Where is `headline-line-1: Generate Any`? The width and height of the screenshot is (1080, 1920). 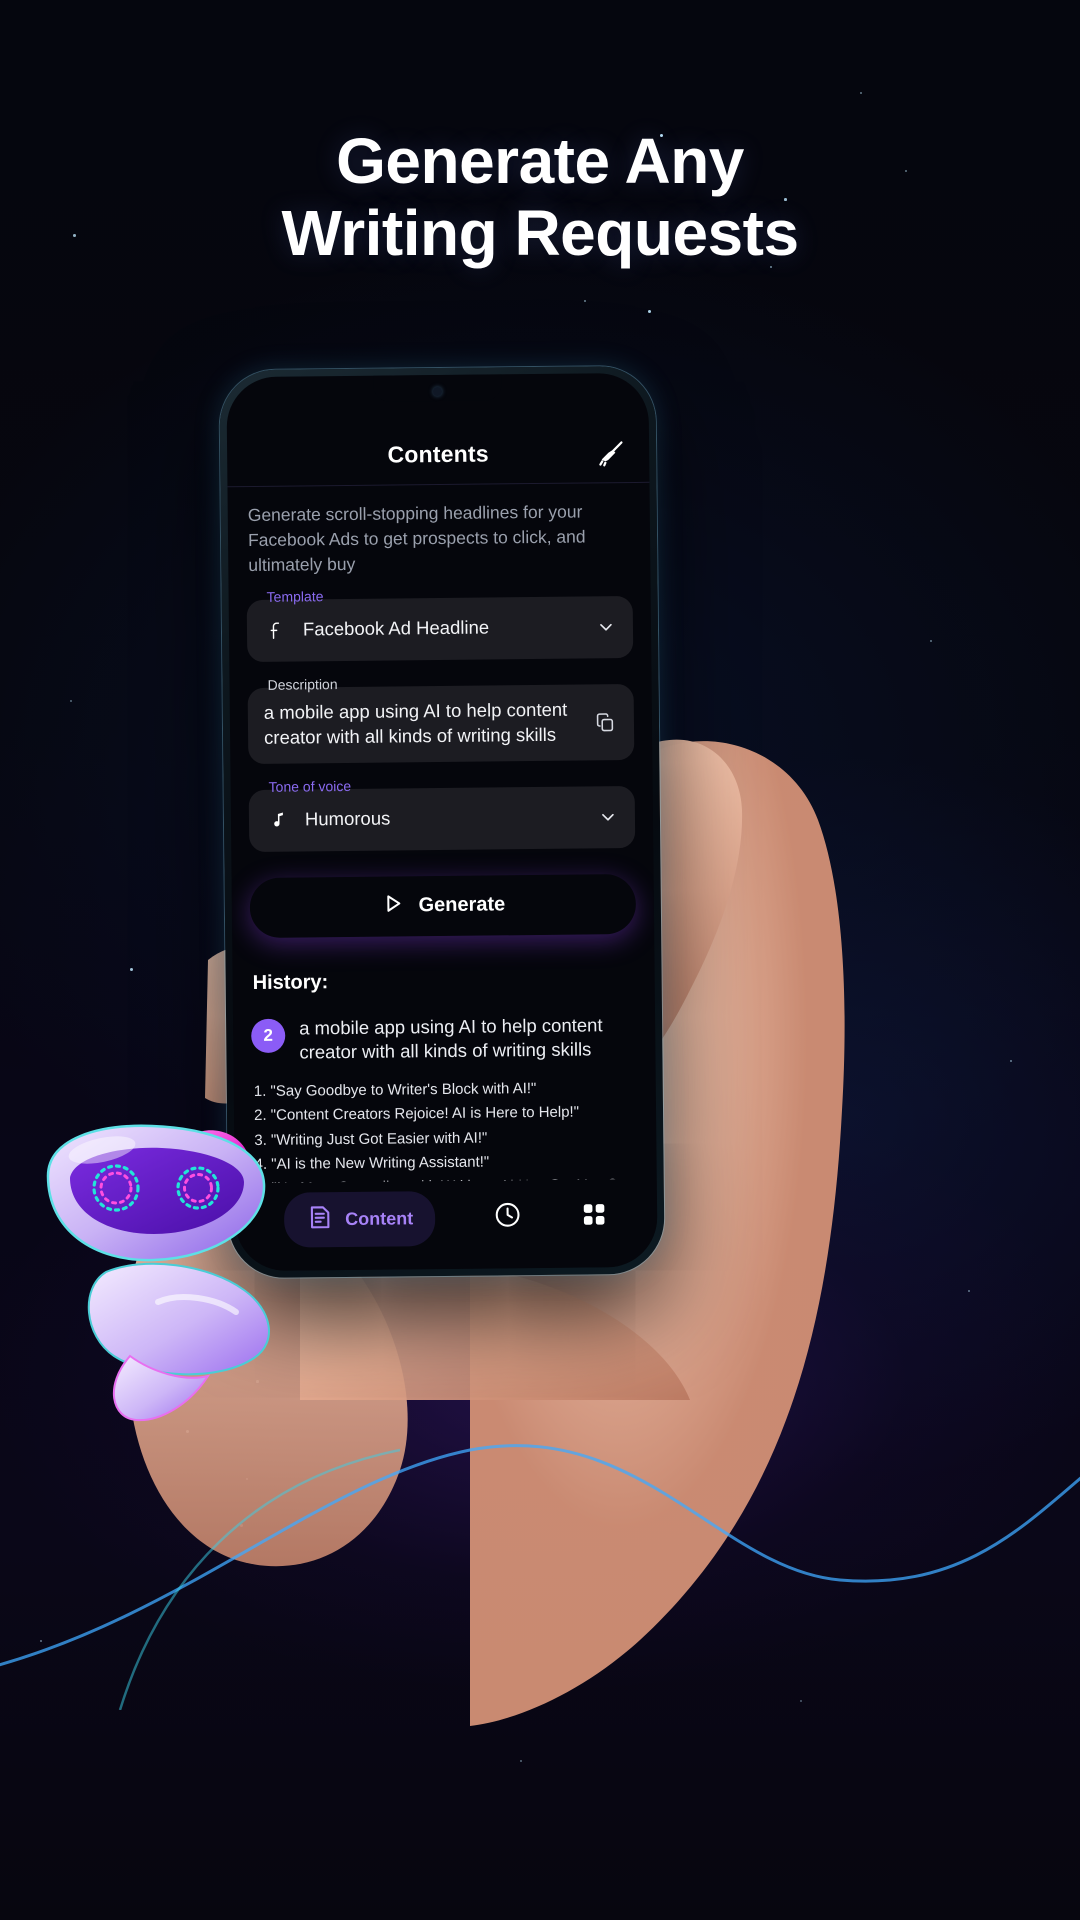 headline-line-1: Generate Any is located at coordinates (540, 161).